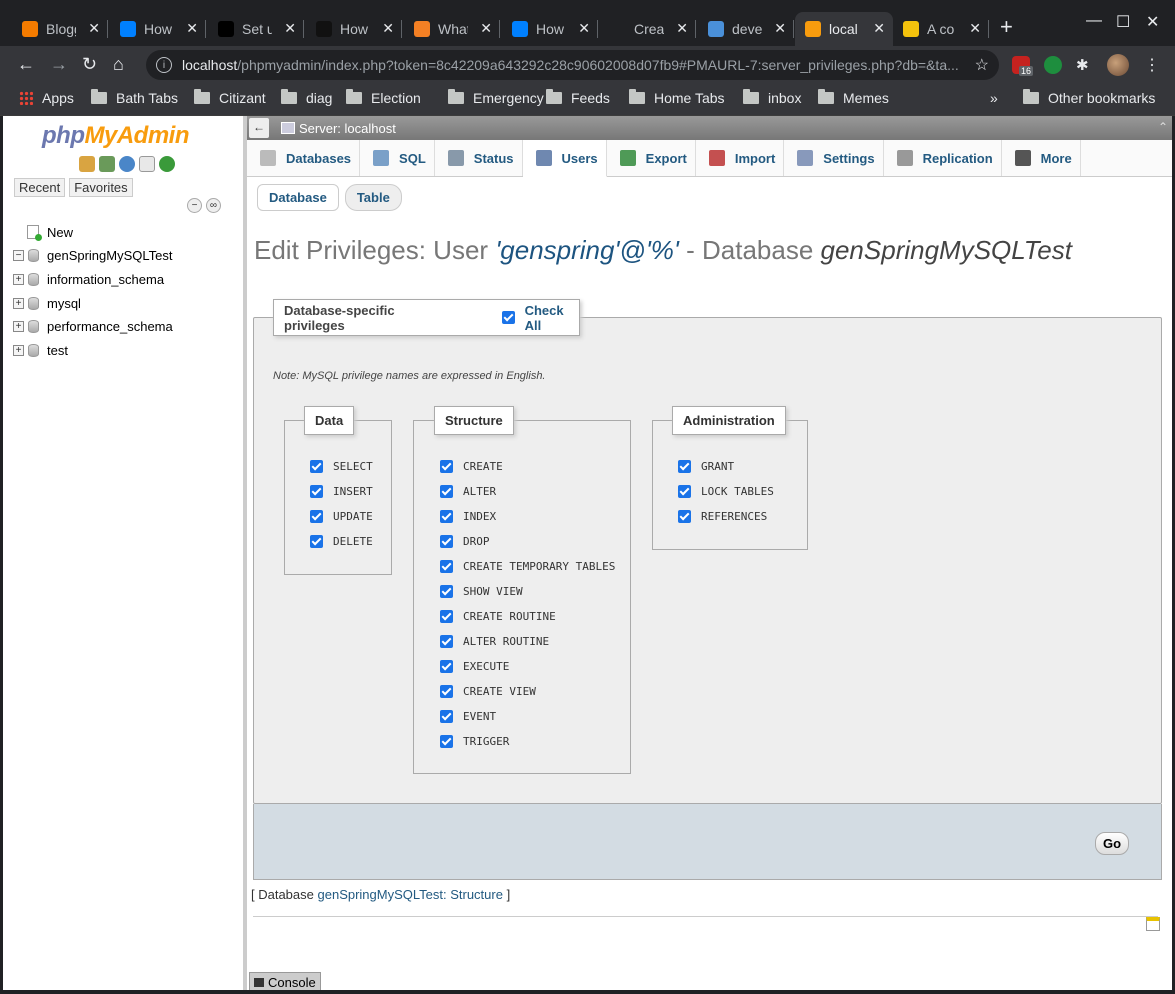  What do you see at coordinates (40, 187) in the screenshot?
I see `recent-button: Recent` at bounding box center [40, 187].